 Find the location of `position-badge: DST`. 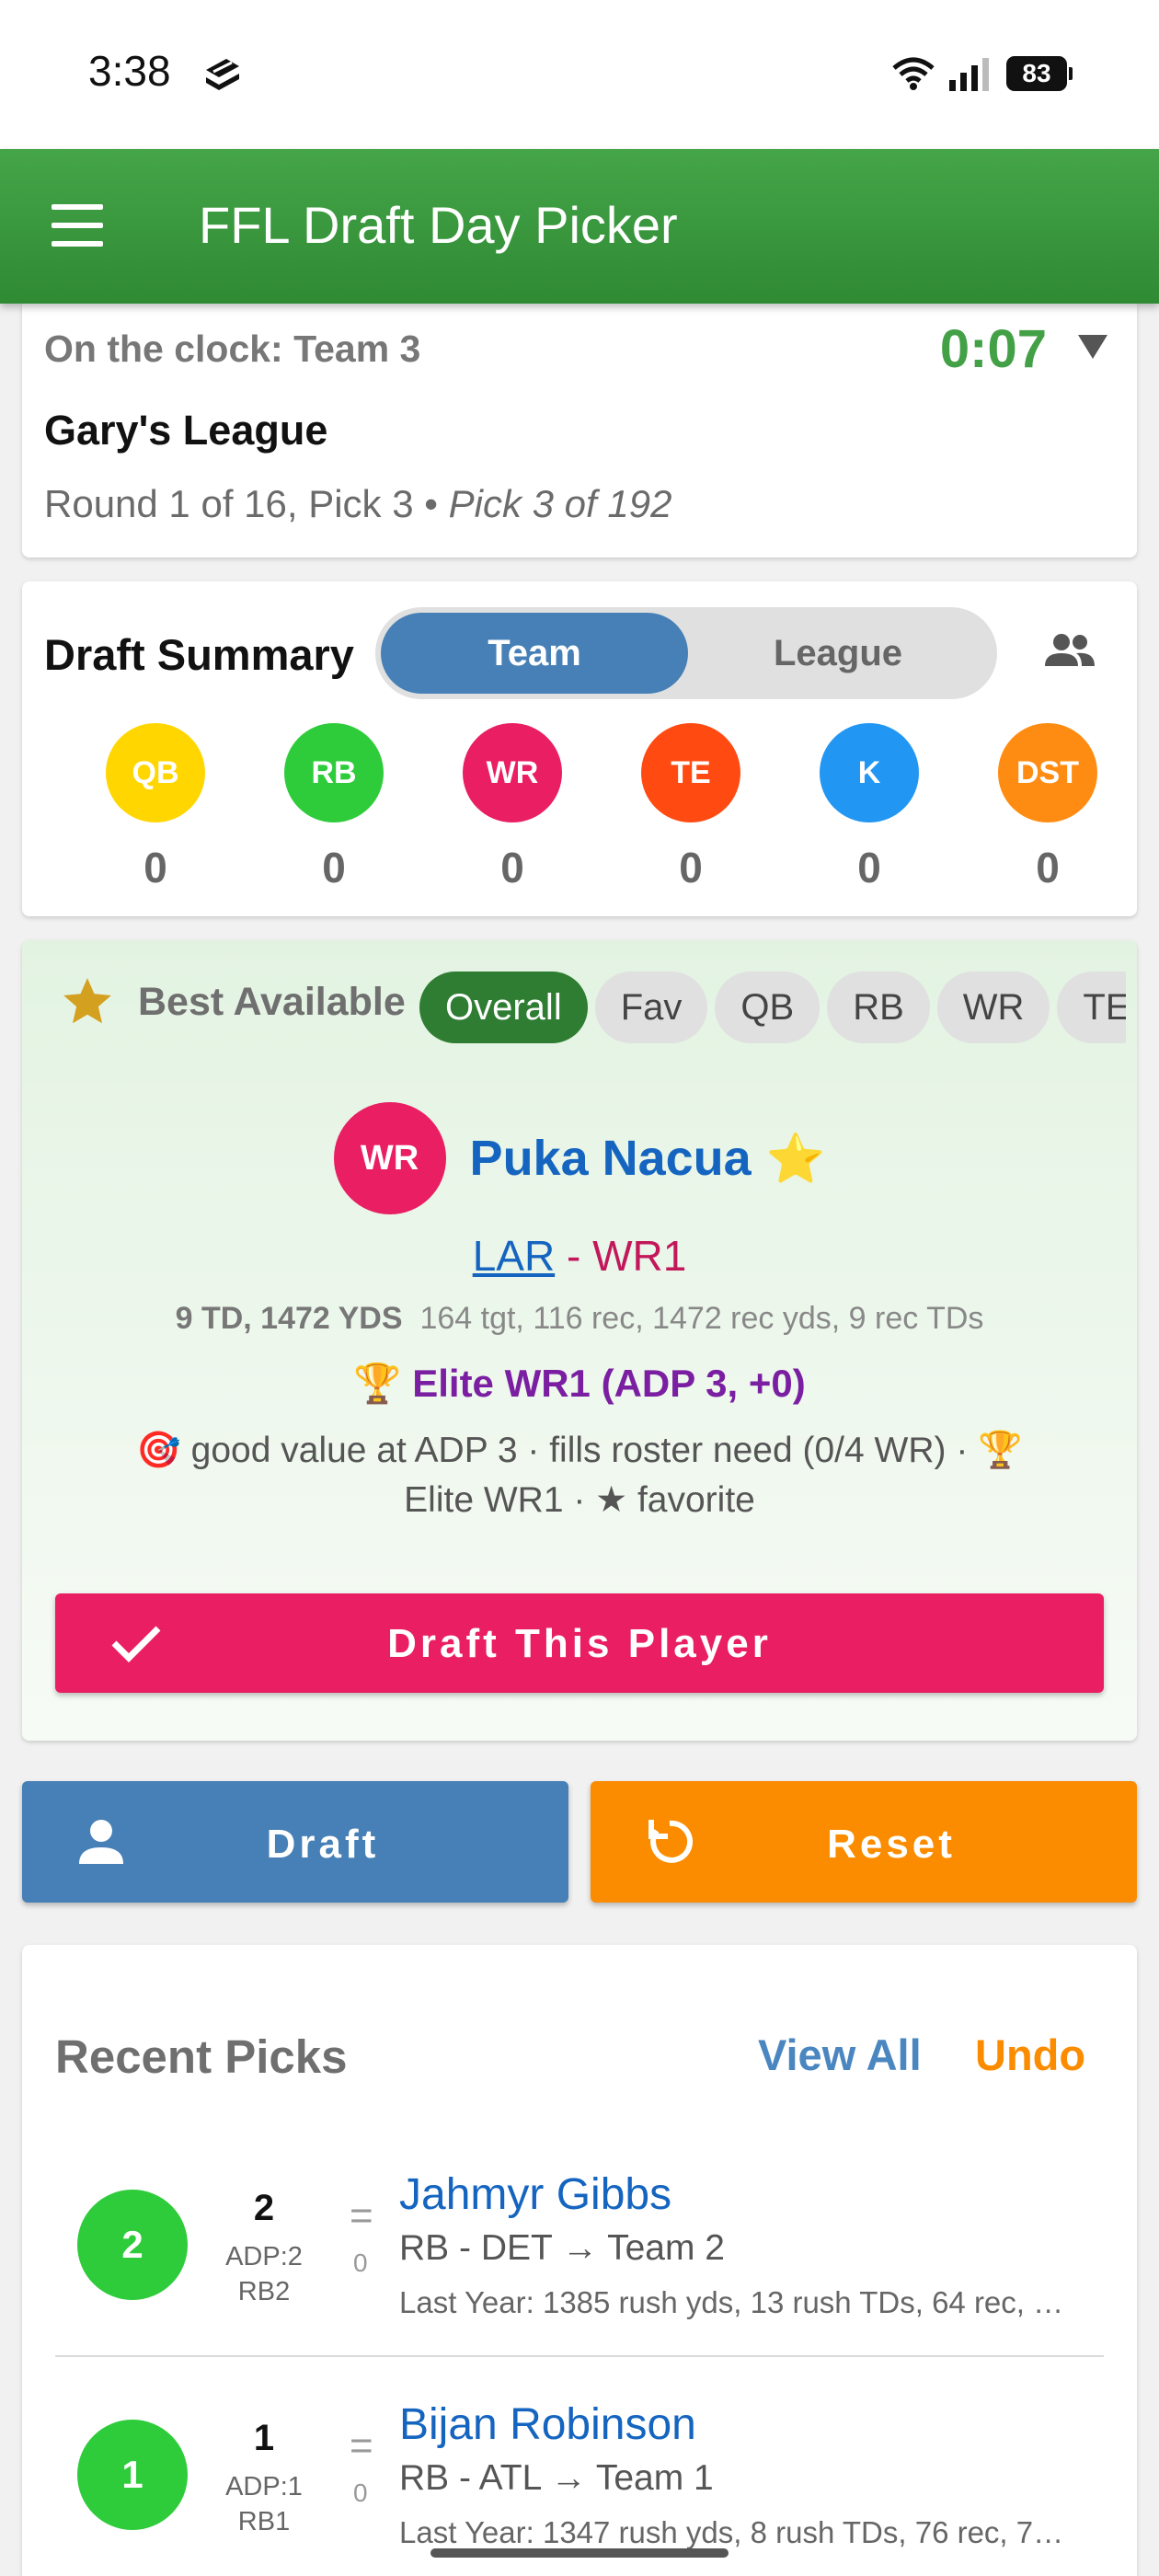

position-badge: DST is located at coordinates (1047, 772).